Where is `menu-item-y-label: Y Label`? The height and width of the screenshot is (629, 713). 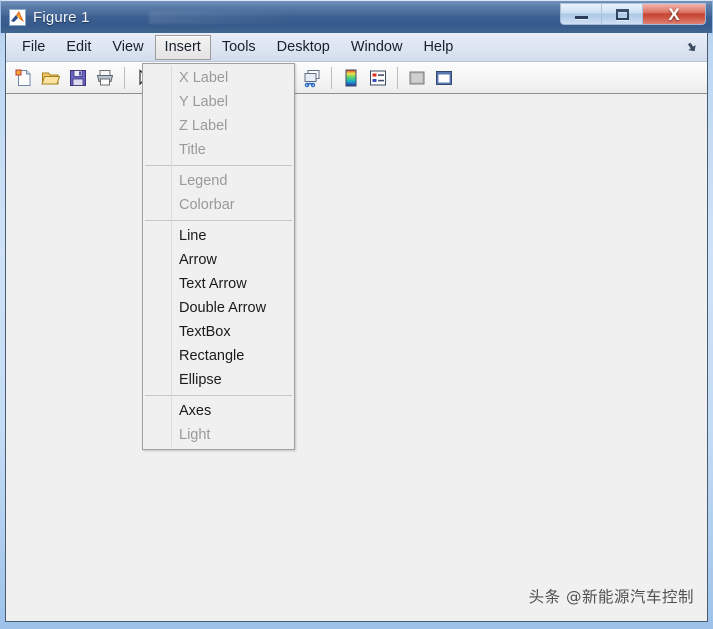
menu-item-y-label: Y Label is located at coordinates (218, 102).